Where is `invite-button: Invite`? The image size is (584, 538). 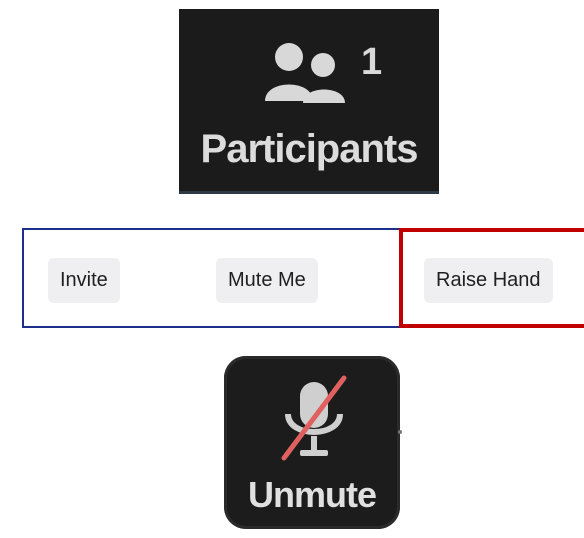
invite-button: Invite is located at coordinates (84, 280).